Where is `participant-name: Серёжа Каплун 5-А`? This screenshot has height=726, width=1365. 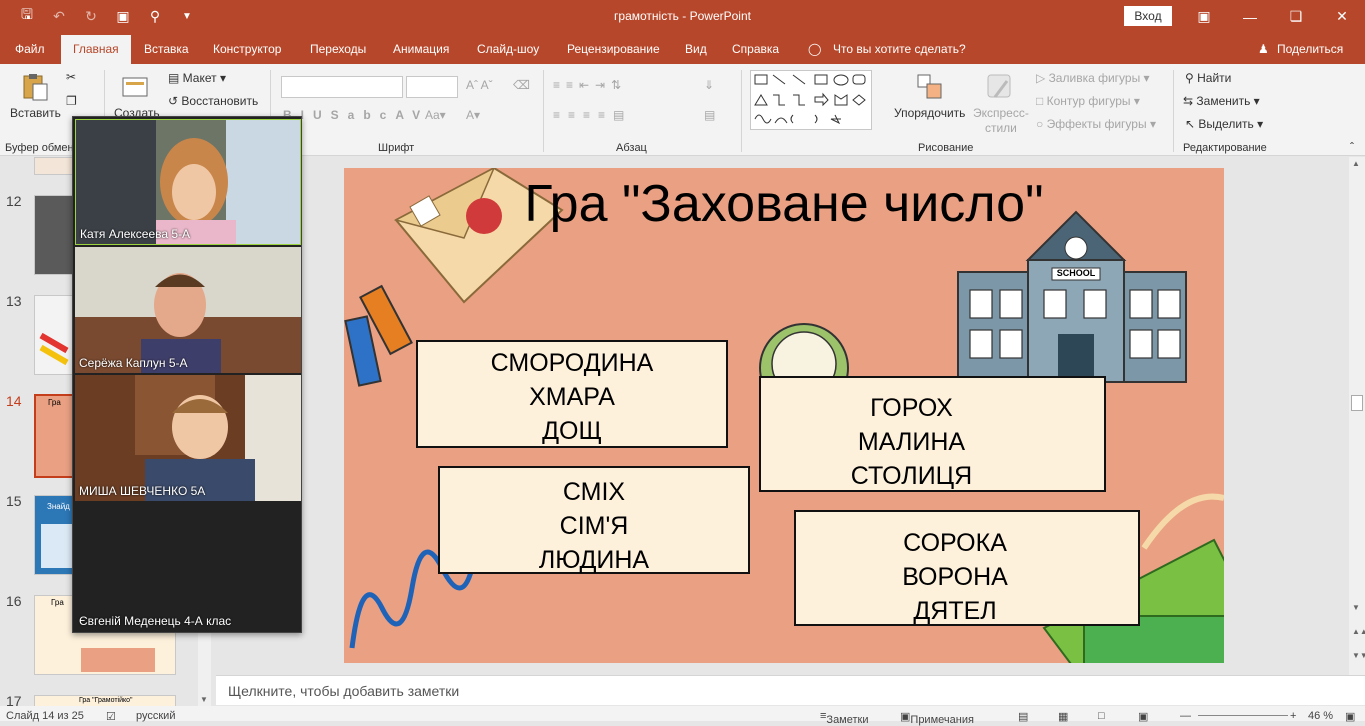
participant-name: Серёжа Каплун 5-А is located at coordinates (133, 363).